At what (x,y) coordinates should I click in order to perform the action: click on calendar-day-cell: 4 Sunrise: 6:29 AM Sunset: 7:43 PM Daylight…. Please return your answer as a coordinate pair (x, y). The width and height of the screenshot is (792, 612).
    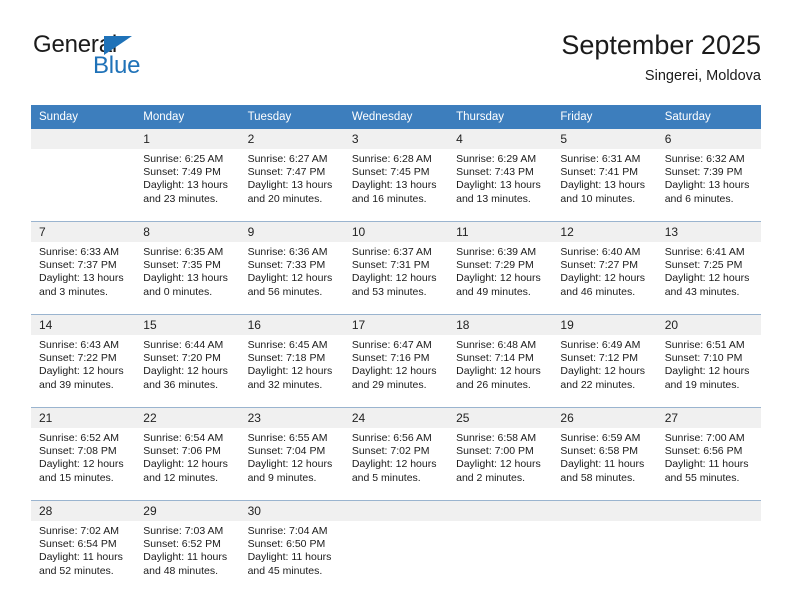
    Looking at the image, I should click on (500, 175).